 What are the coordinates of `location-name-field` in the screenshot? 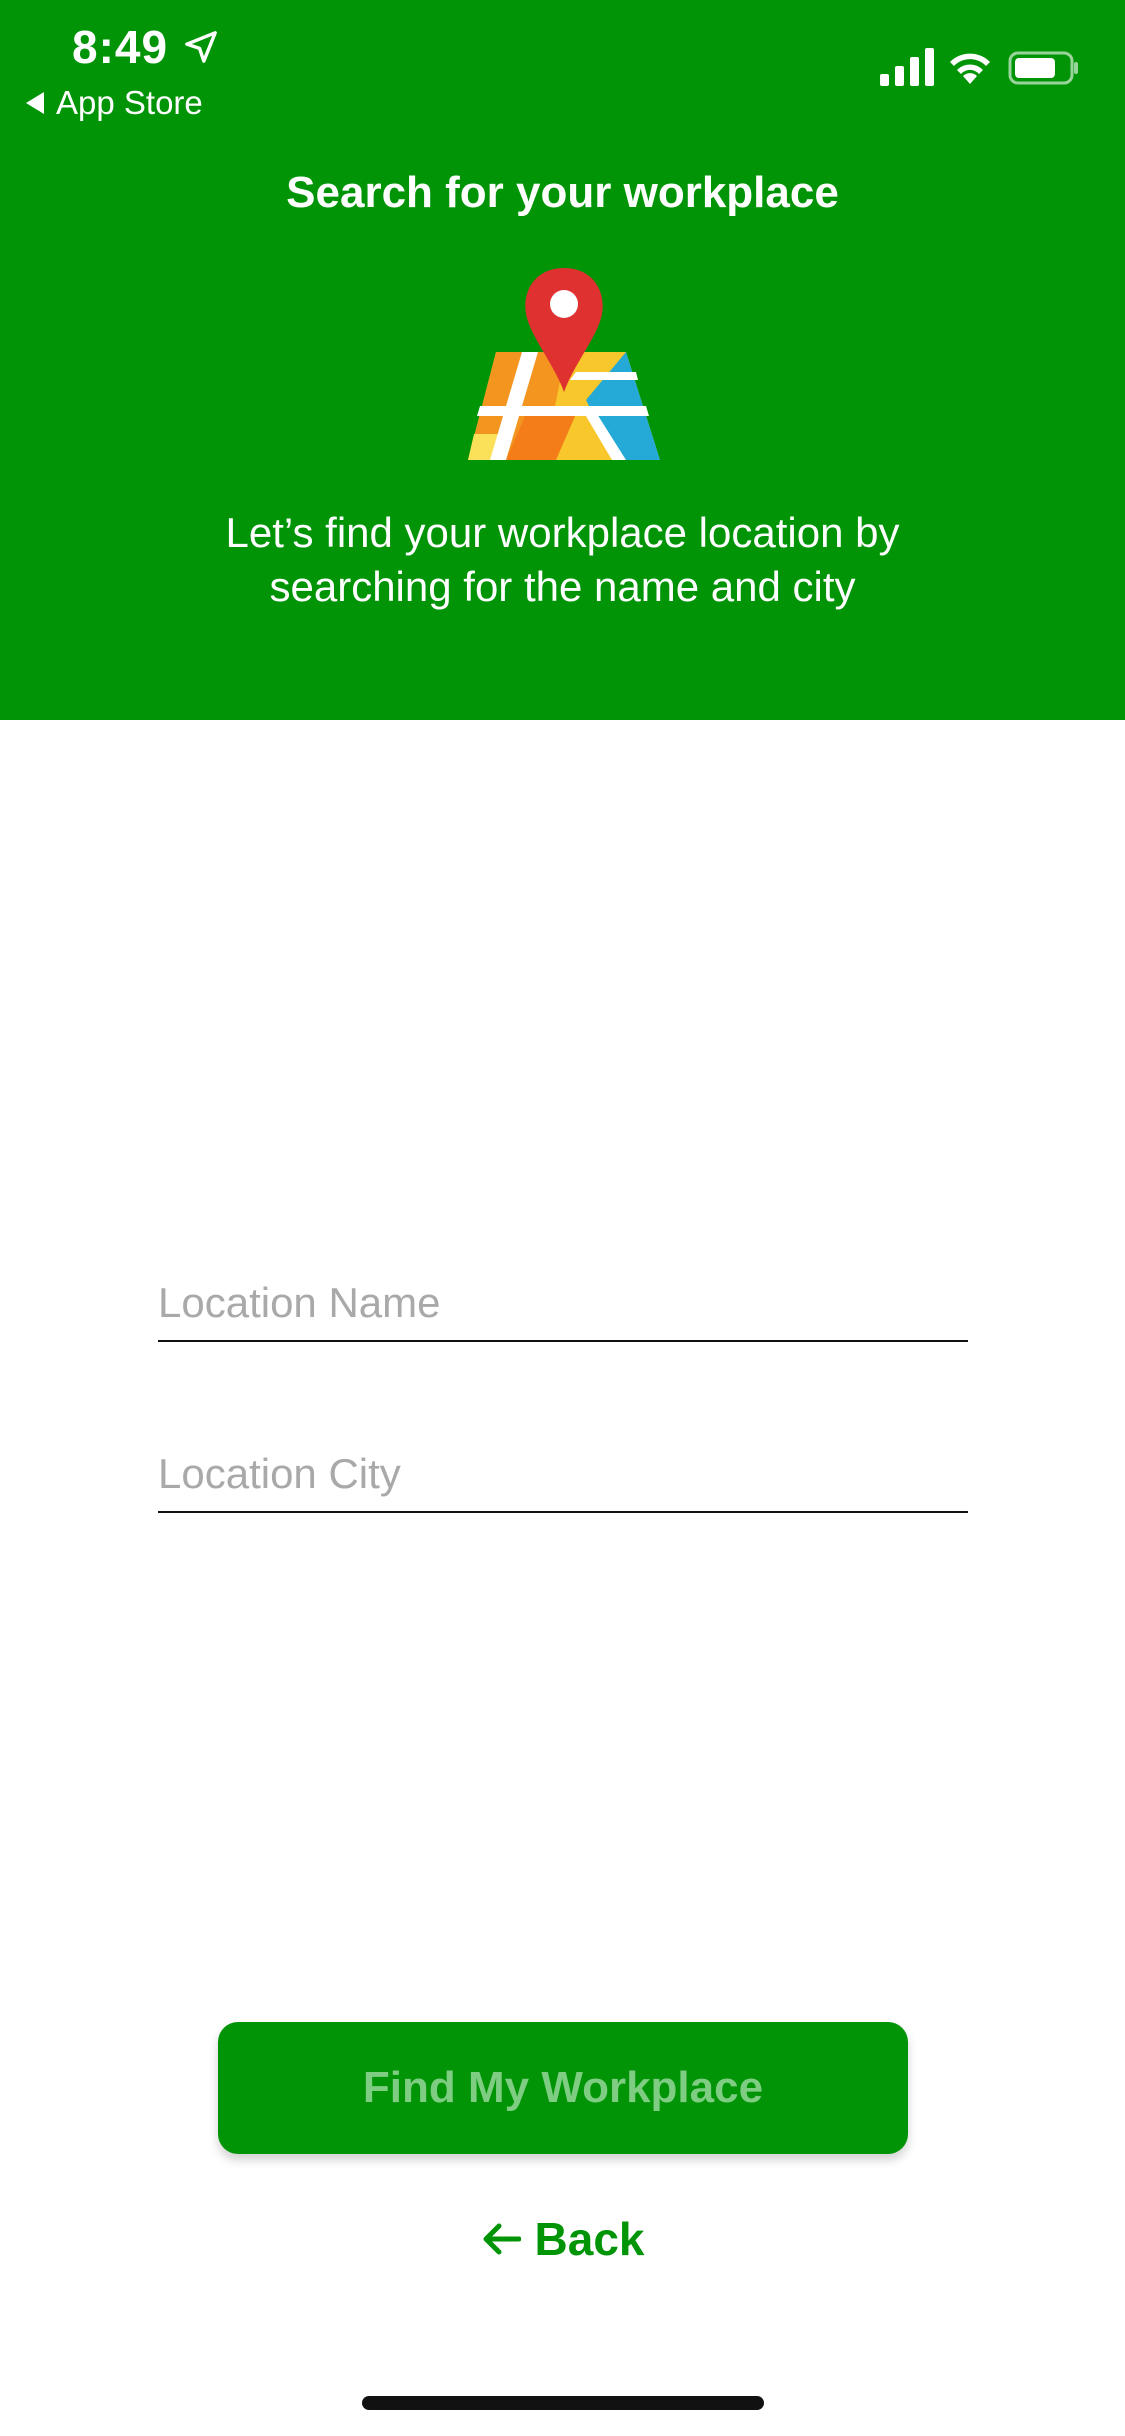 It's located at (563, 1306).